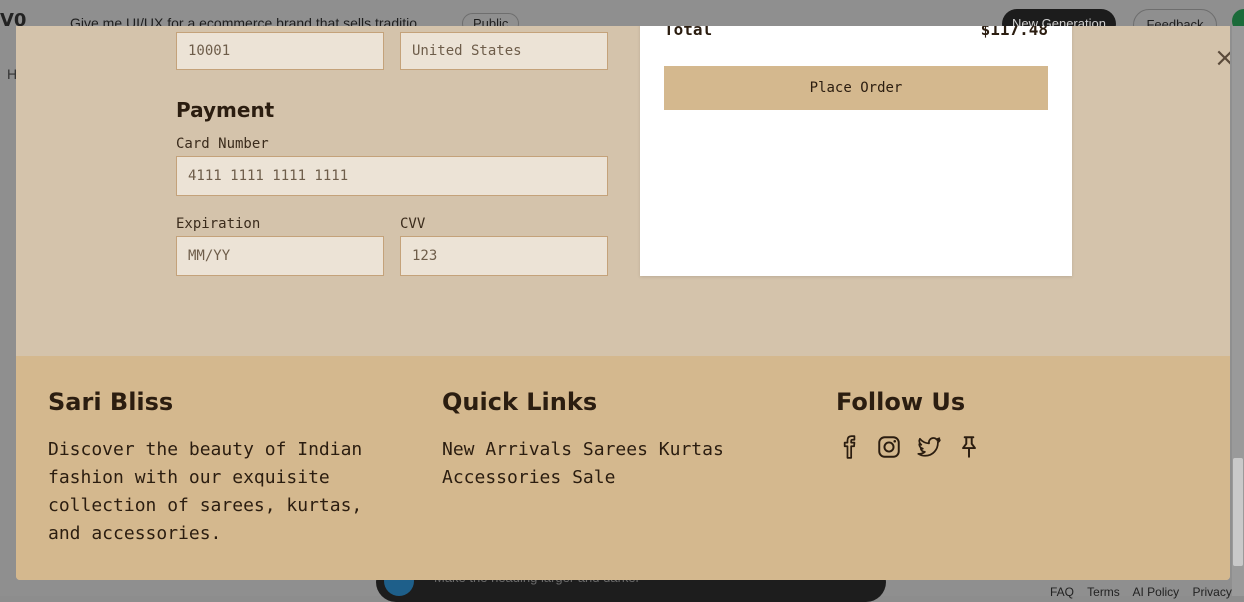  What do you see at coordinates (111, 402) in the screenshot?
I see `brand-title: Sari Bliss` at bounding box center [111, 402].